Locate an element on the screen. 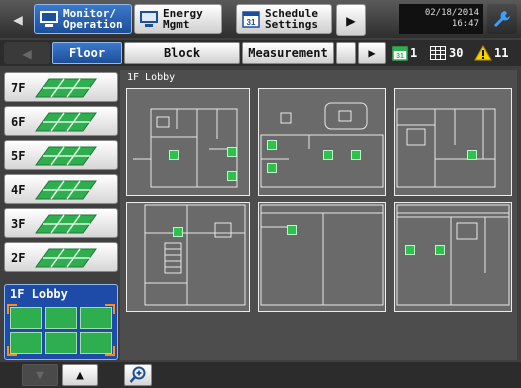 Image resolution: width=521 pixels, height=388 pixels. wrench-icon is located at coordinates (502, 19).